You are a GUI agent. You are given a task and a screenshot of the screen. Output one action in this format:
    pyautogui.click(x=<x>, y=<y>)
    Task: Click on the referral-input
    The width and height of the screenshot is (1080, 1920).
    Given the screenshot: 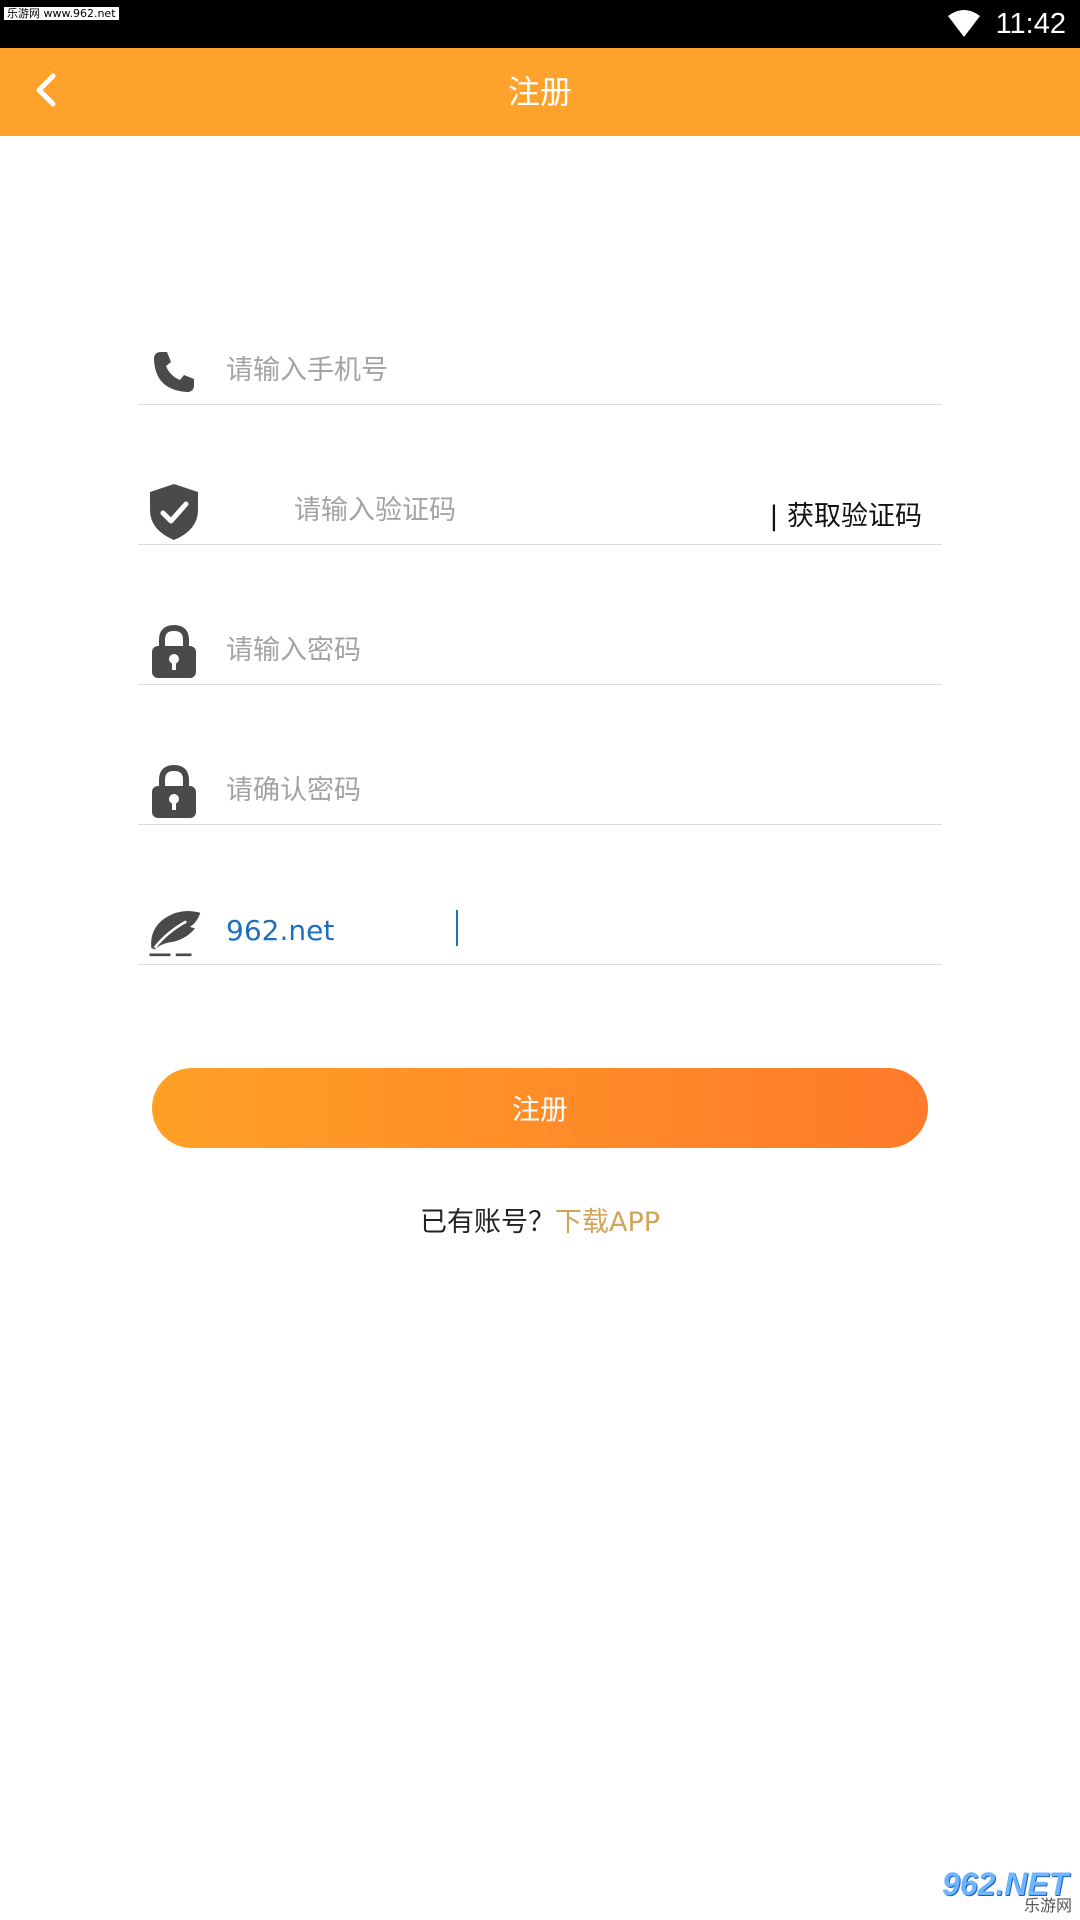 What is the action you would take?
    pyautogui.click(x=506, y=930)
    